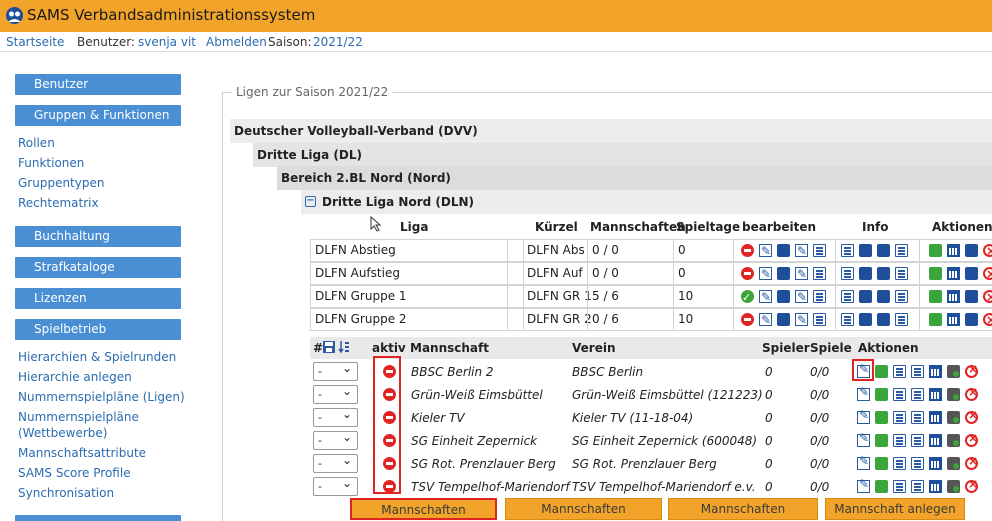  Describe the element at coordinates (74, 473) in the screenshot. I see `sidebar-link-score-profile: SAMS Score Profile` at that location.